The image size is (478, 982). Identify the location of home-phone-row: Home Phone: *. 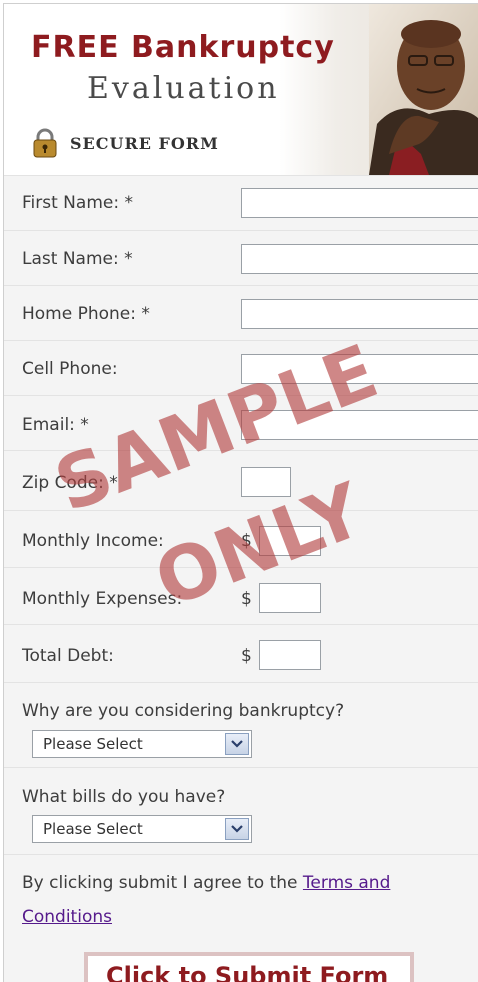
(241, 313).